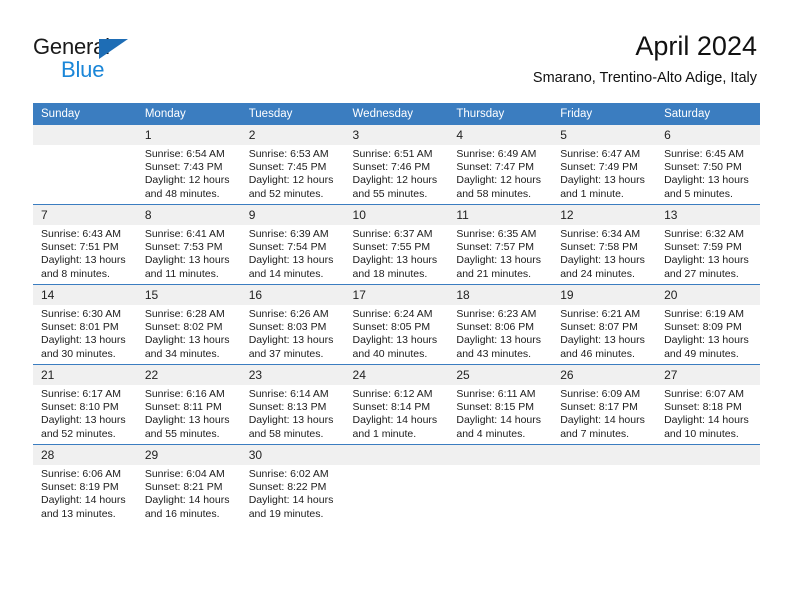 The width and height of the screenshot is (792, 612). What do you see at coordinates (494, 353) in the screenshot?
I see `daylight-text-line2: and 43 minutes.` at bounding box center [494, 353].